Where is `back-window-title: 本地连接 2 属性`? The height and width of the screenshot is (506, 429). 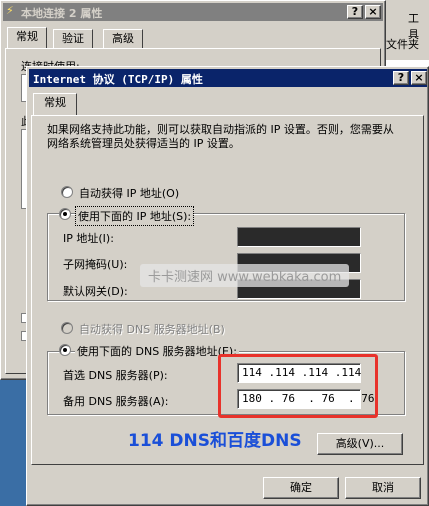
back-window-title: 本地连接 2 属性 is located at coordinates (62, 13).